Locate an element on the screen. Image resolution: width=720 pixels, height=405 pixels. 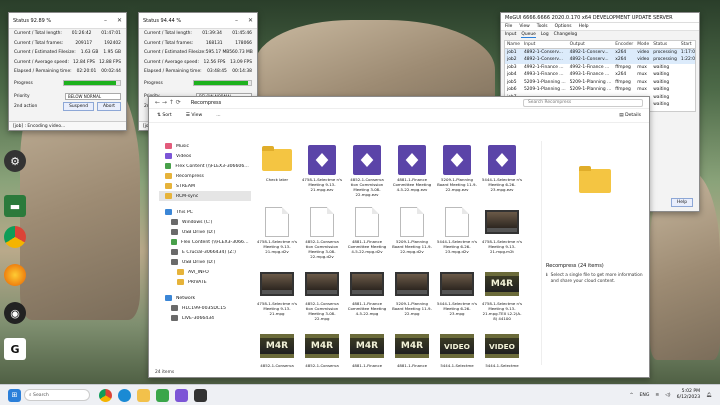
column-header: Output is located at coordinates (590, 45).